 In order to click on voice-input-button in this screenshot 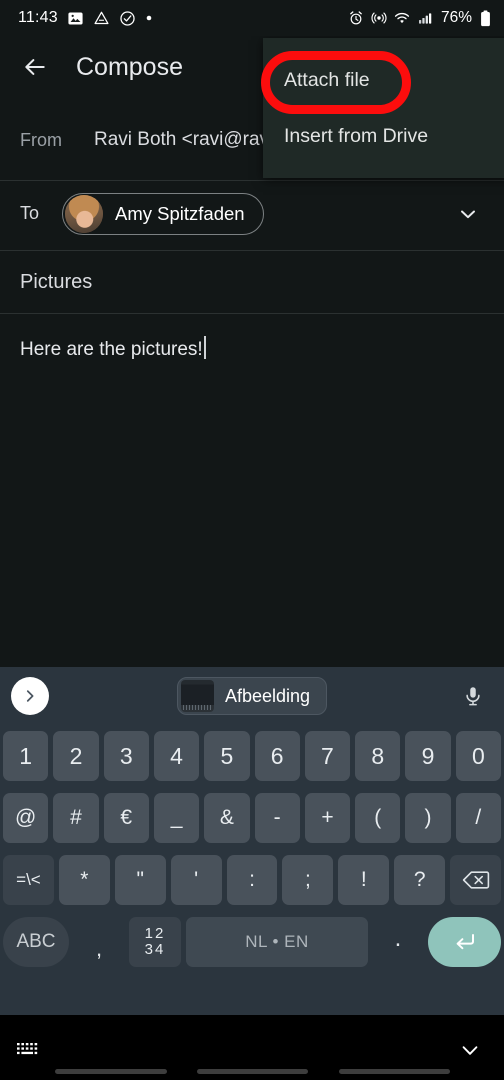, I will do `click(473, 696)`.